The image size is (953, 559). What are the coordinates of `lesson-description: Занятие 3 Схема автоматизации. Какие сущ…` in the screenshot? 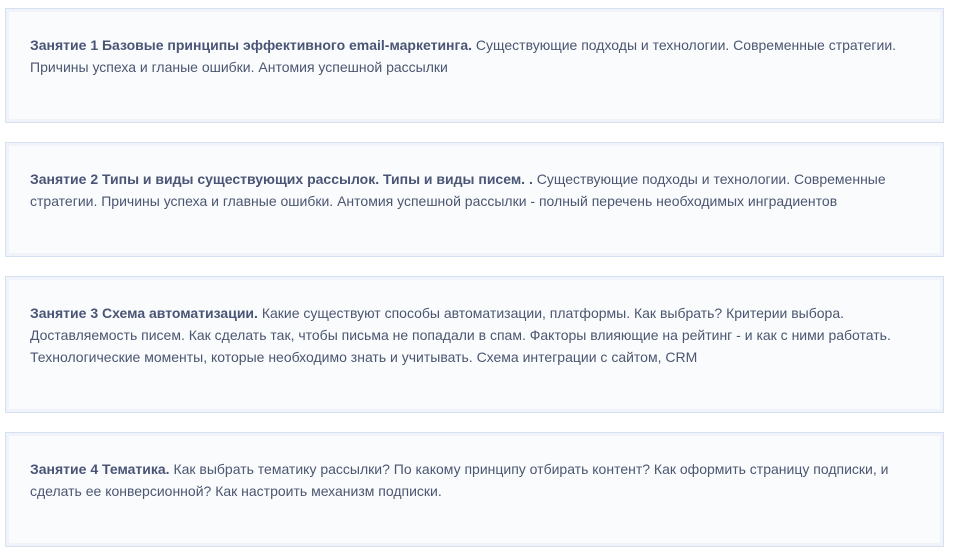 It's located at (474, 335).